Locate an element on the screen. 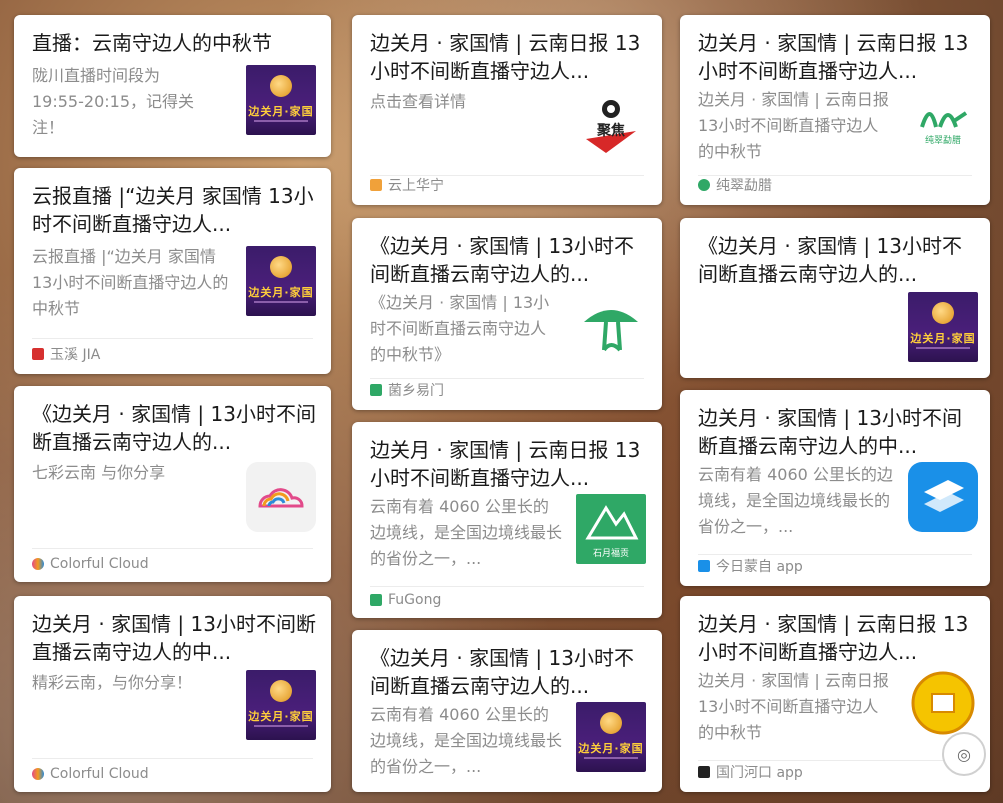  colorful-cloud-thumbnail is located at coordinates (281, 497).